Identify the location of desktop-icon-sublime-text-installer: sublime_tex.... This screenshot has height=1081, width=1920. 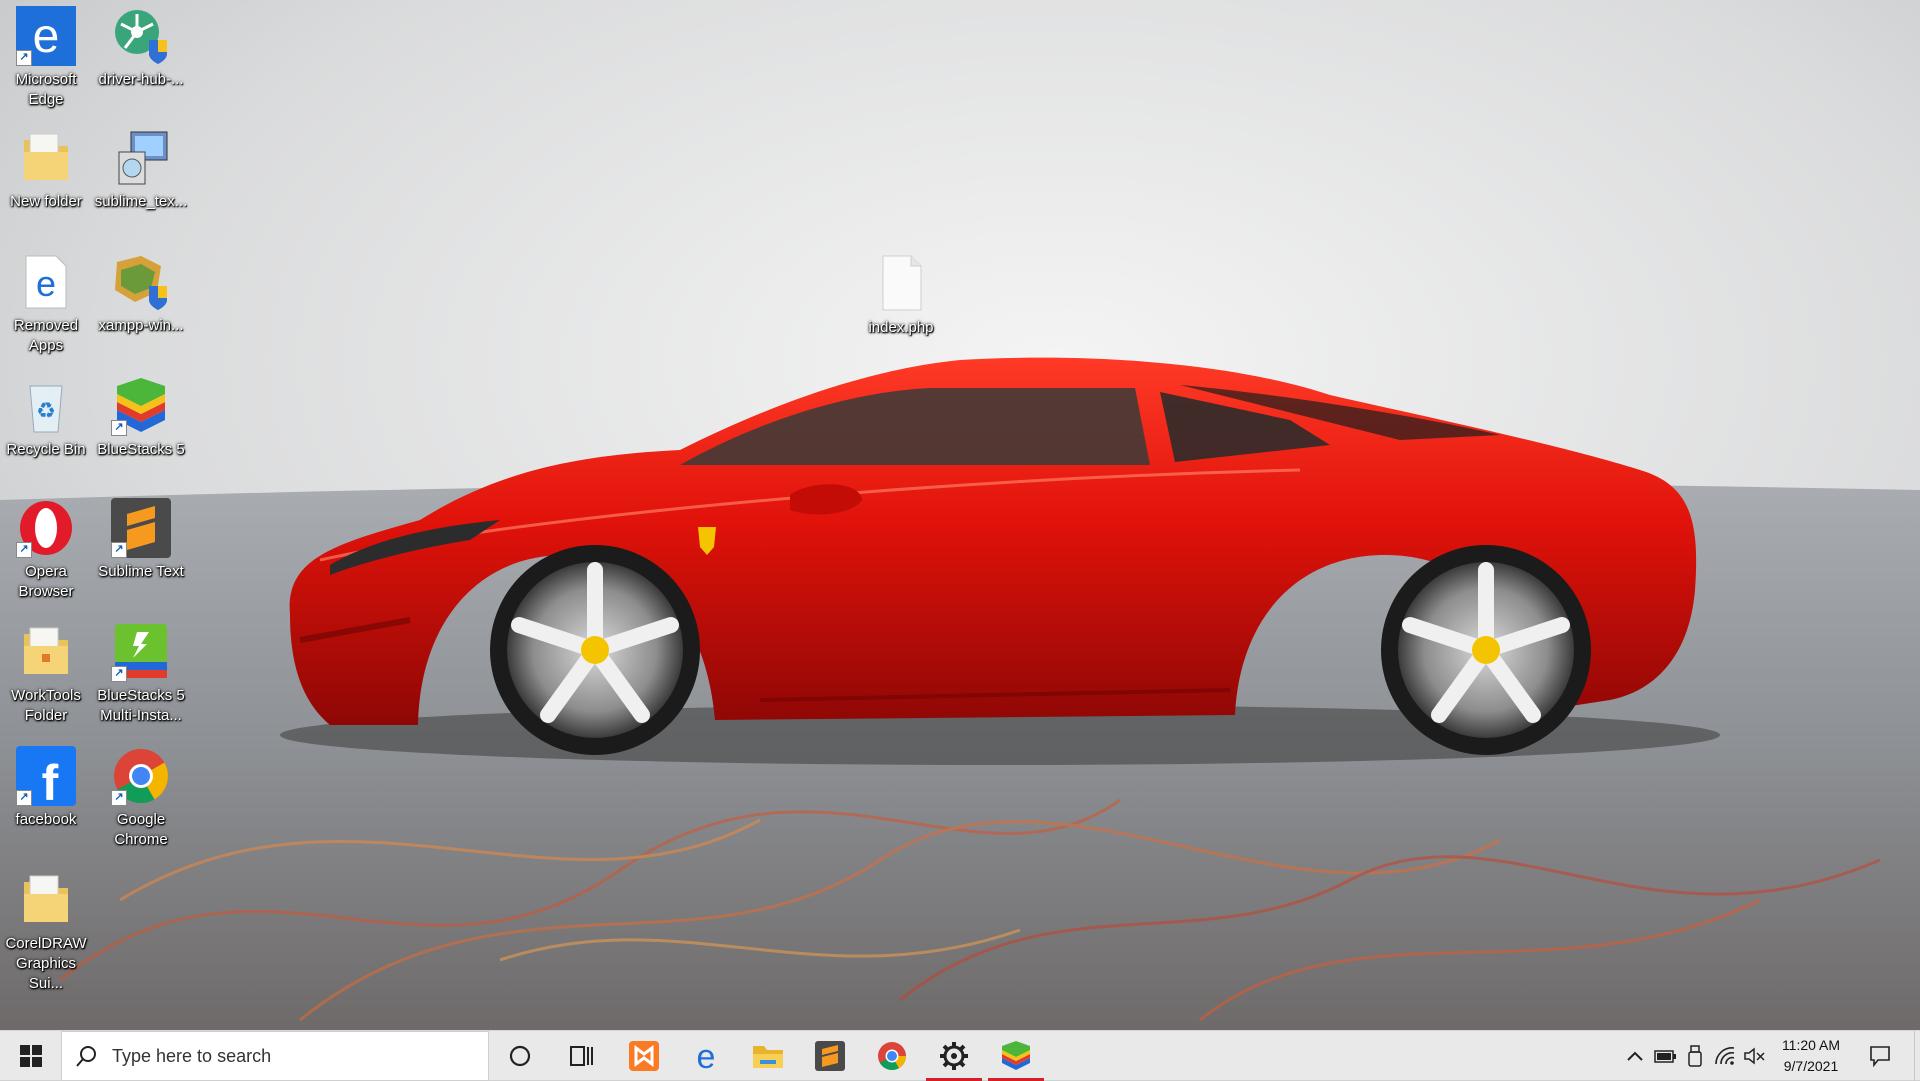
(141, 170).